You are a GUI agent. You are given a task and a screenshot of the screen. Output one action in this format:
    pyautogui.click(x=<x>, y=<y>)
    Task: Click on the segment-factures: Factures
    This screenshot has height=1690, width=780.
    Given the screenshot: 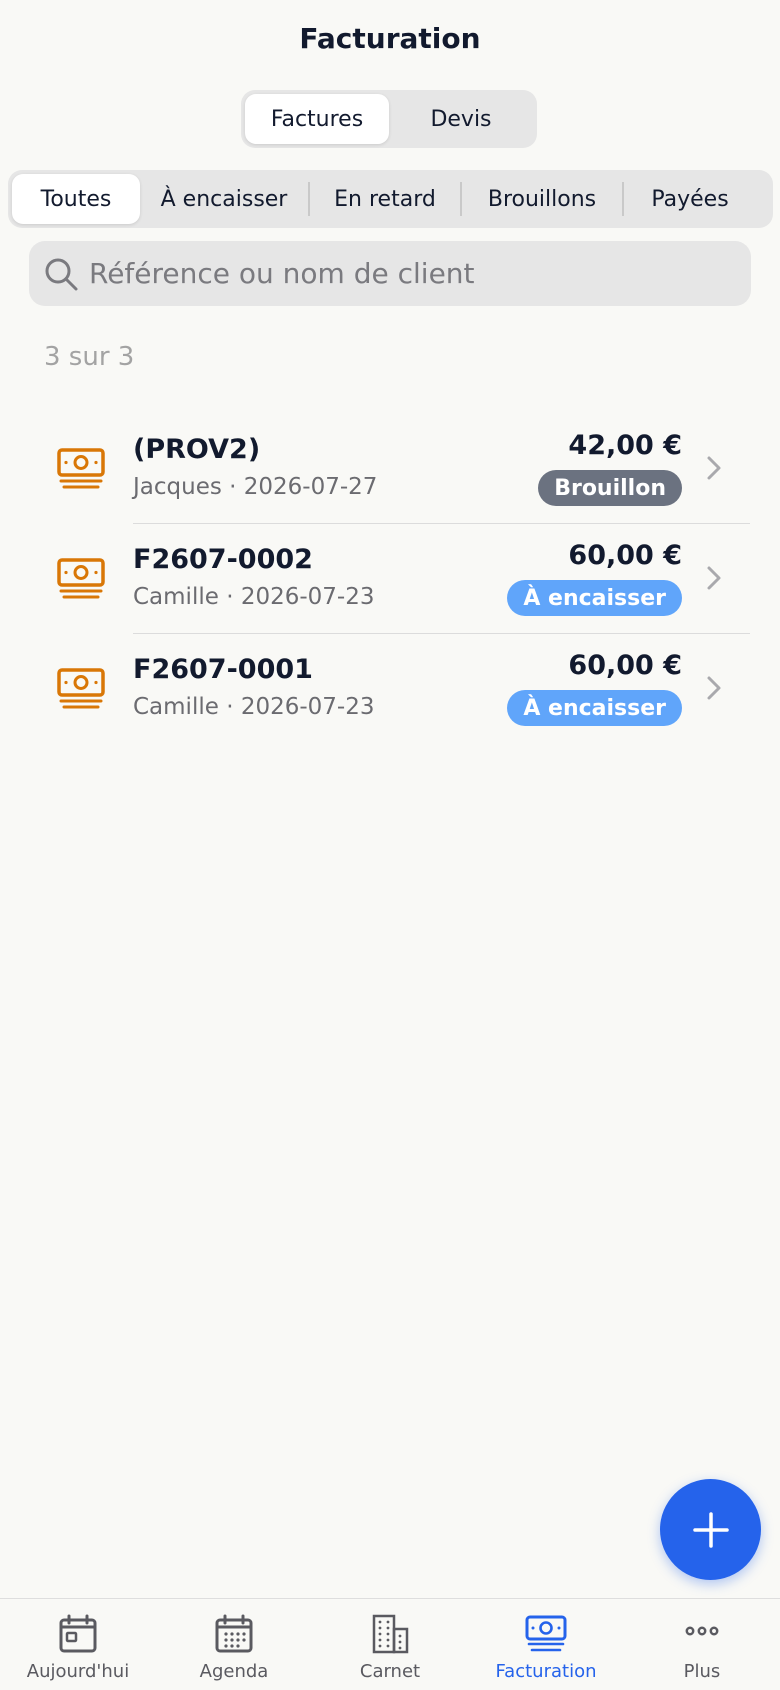 What is the action you would take?
    pyautogui.click(x=317, y=119)
    